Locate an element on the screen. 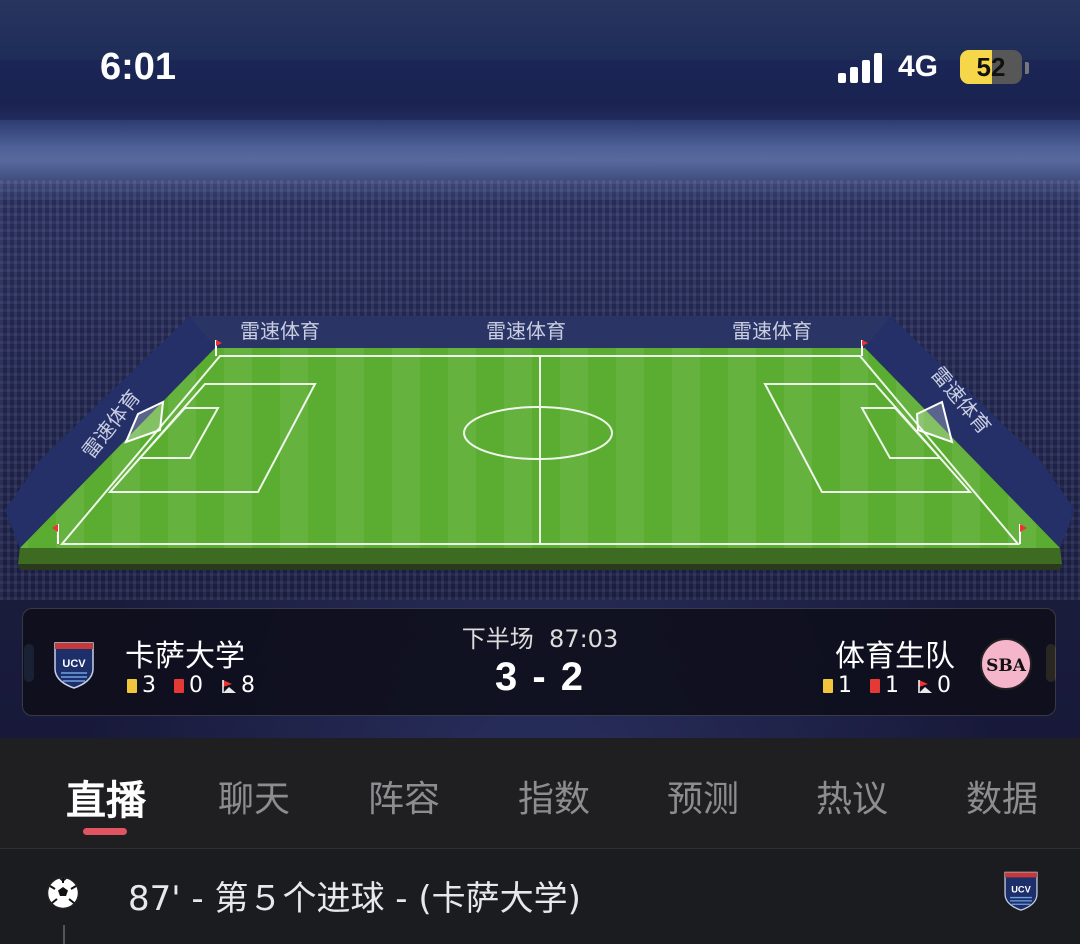  ad-board-right: 雷速体育 is located at coordinates (772, 331).